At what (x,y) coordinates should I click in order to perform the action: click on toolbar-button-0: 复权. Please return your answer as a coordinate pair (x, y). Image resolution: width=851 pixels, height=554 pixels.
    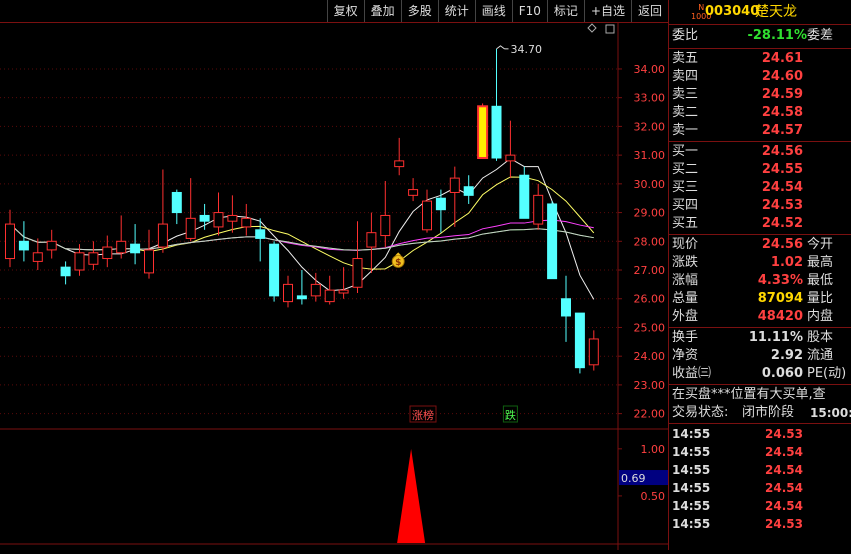
    Looking at the image, I should click on (345, 11).